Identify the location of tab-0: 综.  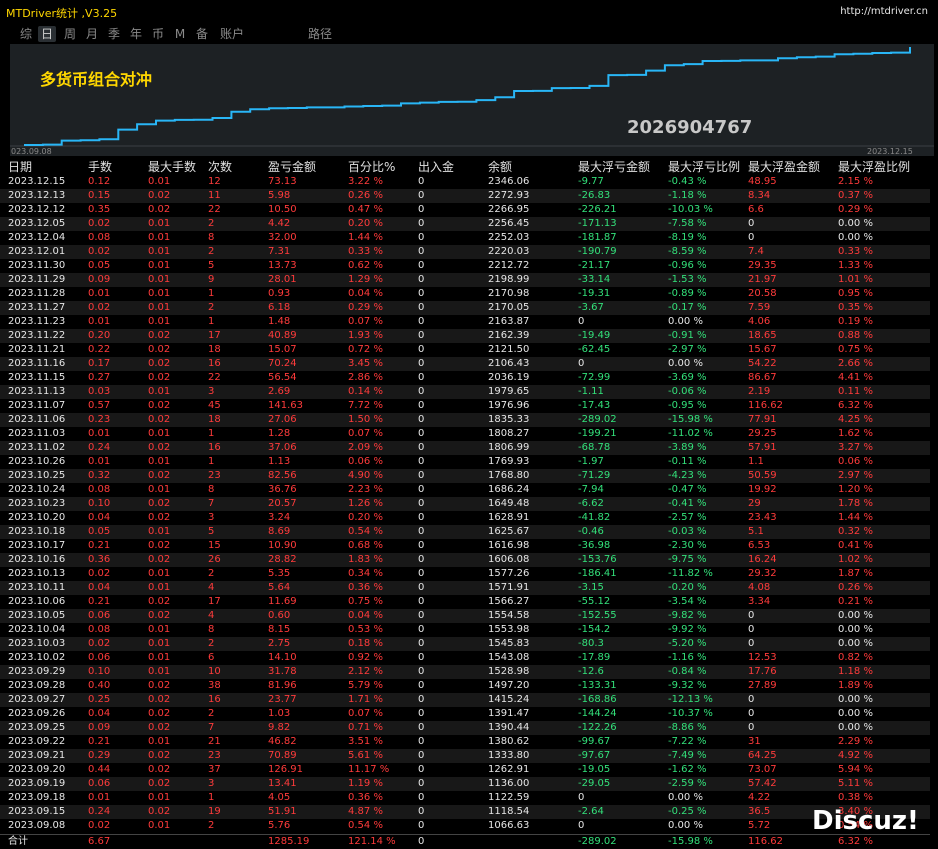
(26, 34).